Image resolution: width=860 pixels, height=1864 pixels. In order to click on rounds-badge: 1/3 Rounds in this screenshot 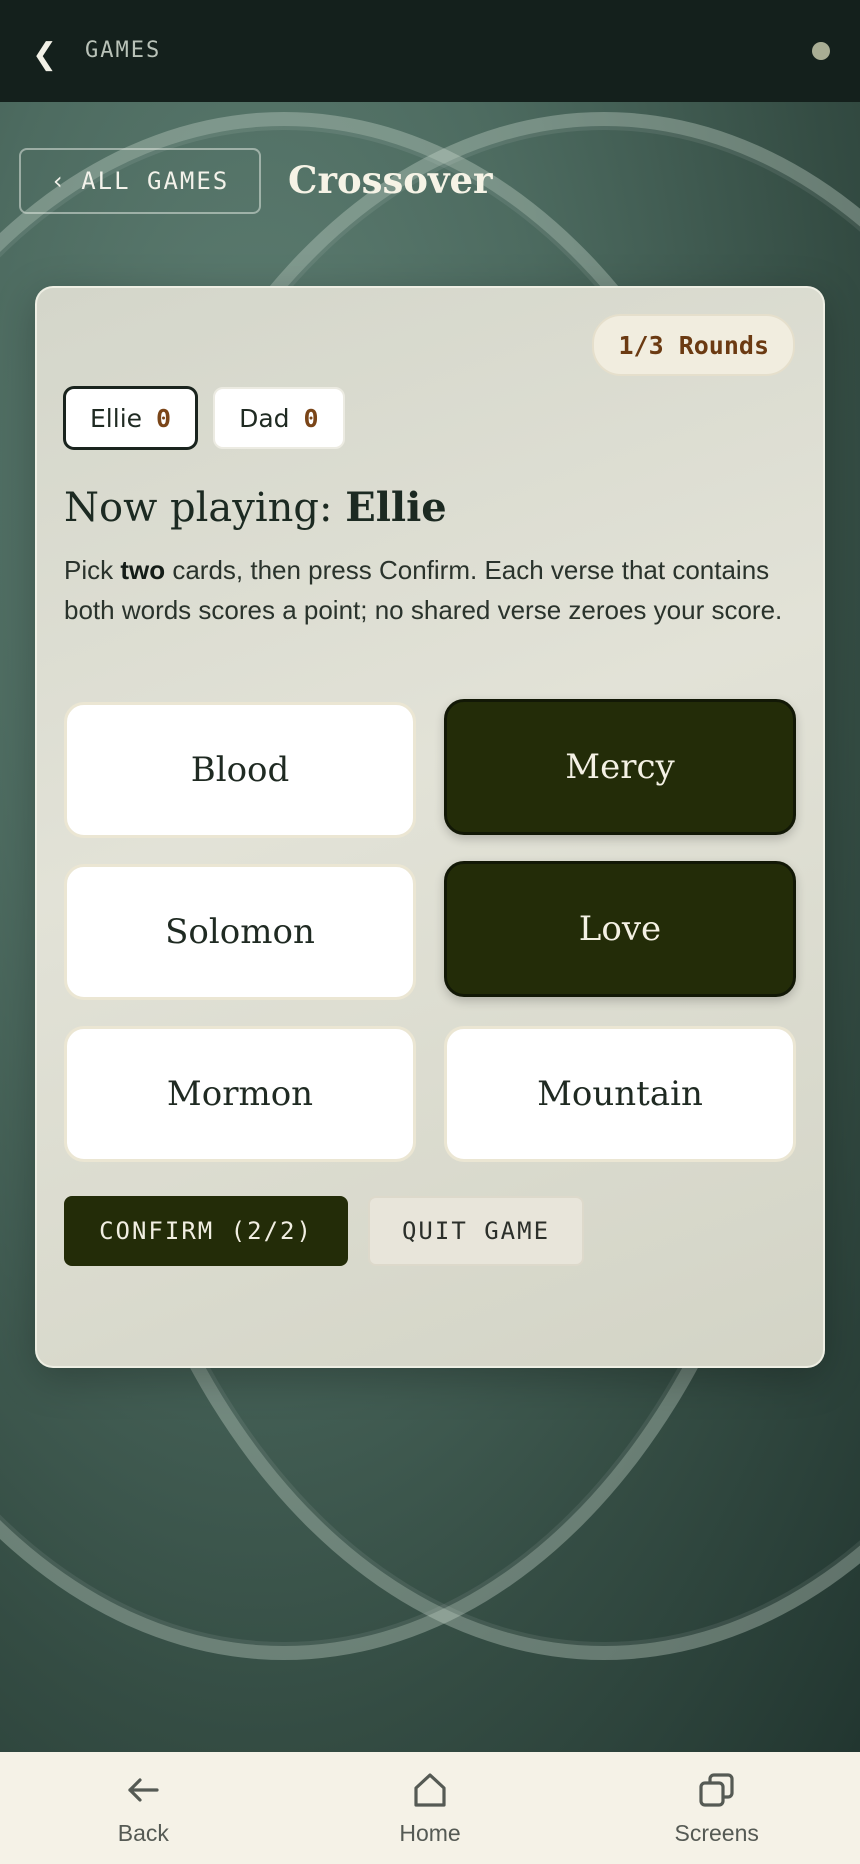, I will do `click(693, 345)`.